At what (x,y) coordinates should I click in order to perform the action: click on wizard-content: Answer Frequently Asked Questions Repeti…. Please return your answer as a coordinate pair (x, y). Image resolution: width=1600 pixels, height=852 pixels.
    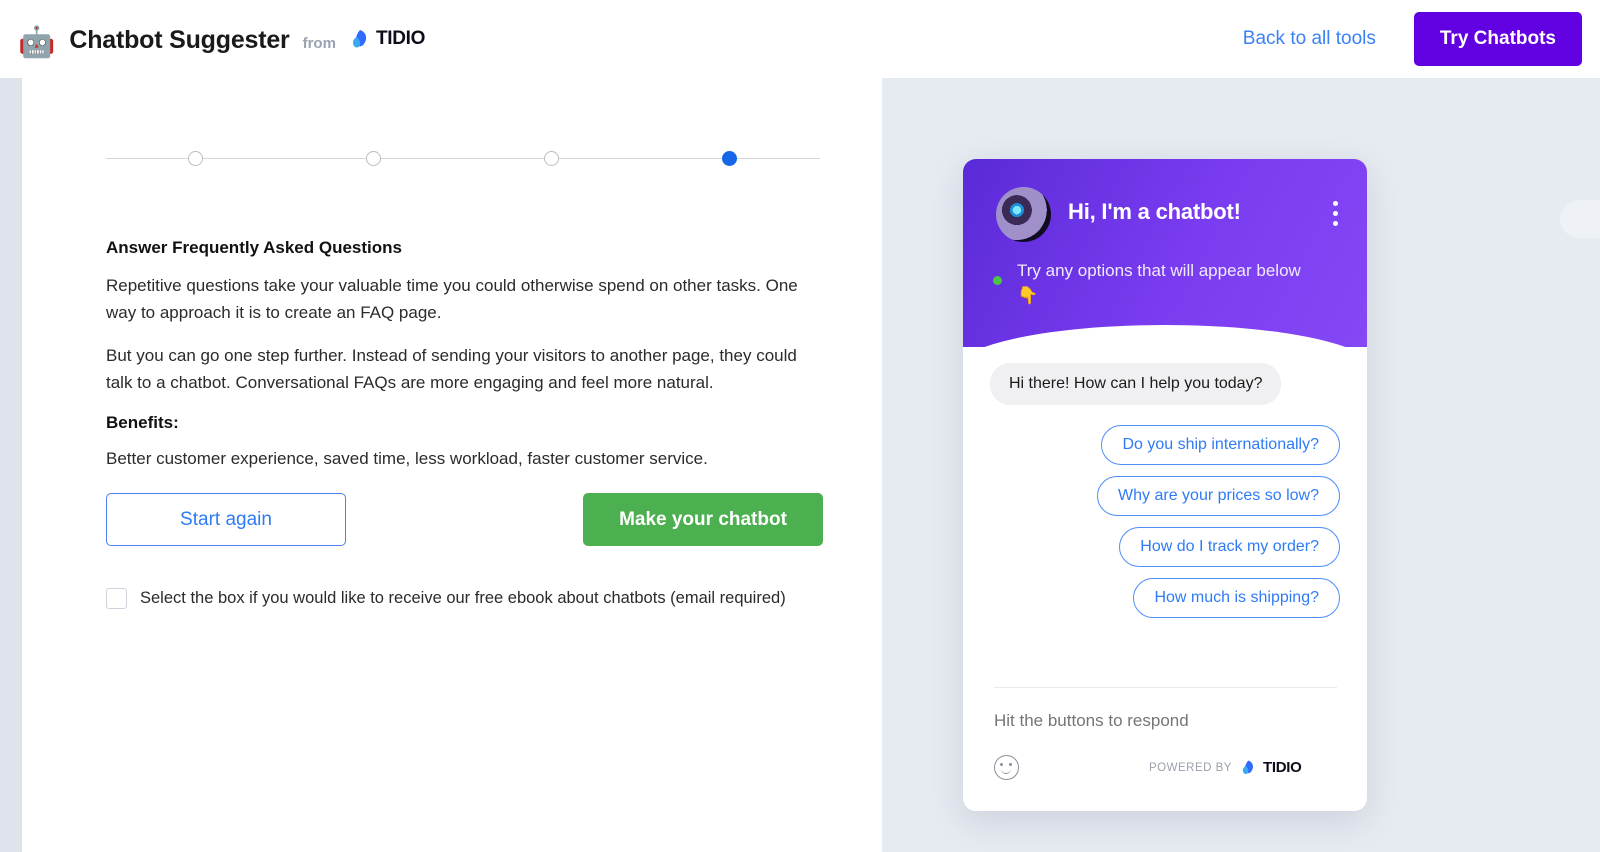
    Looking at the image, I should click on (463, 364).